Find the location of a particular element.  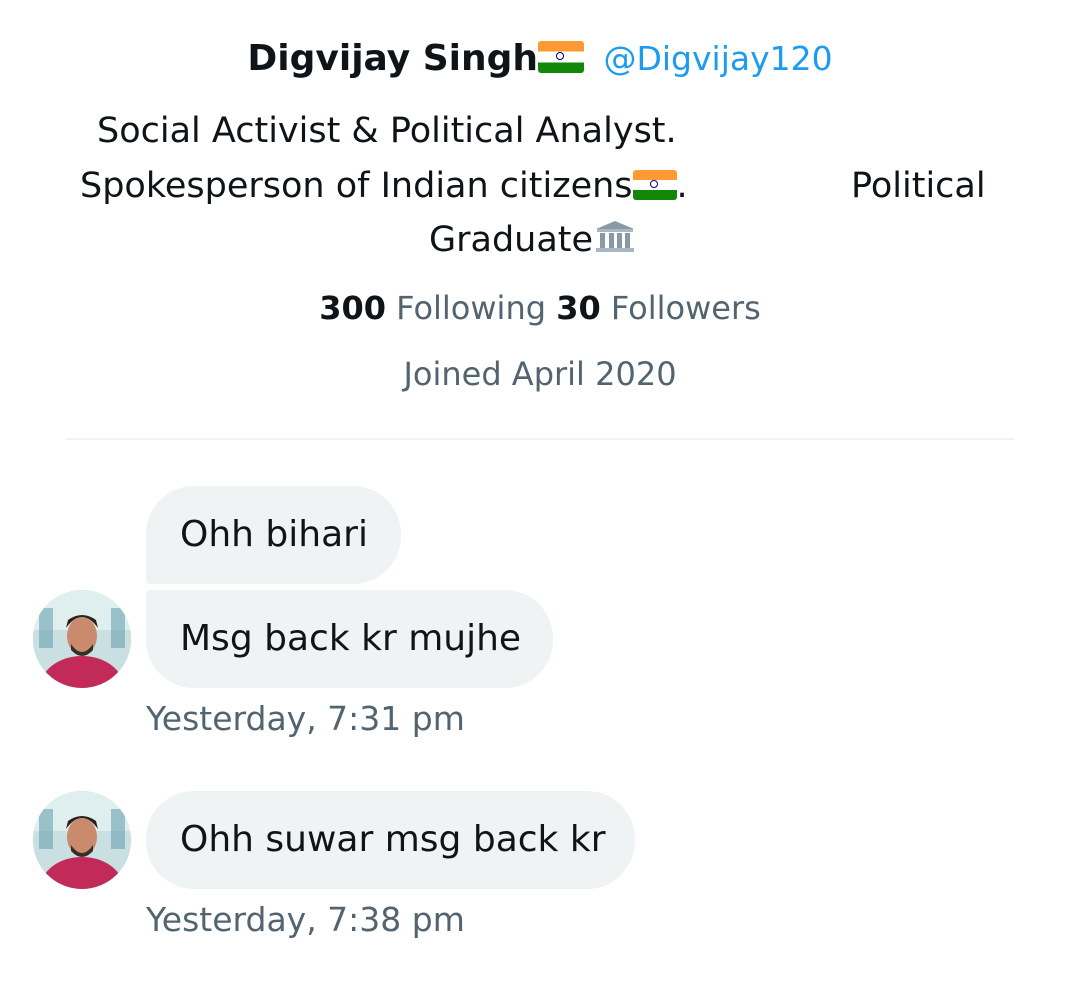

followers-link: 30 Followers is located at coordinates (658, 308).